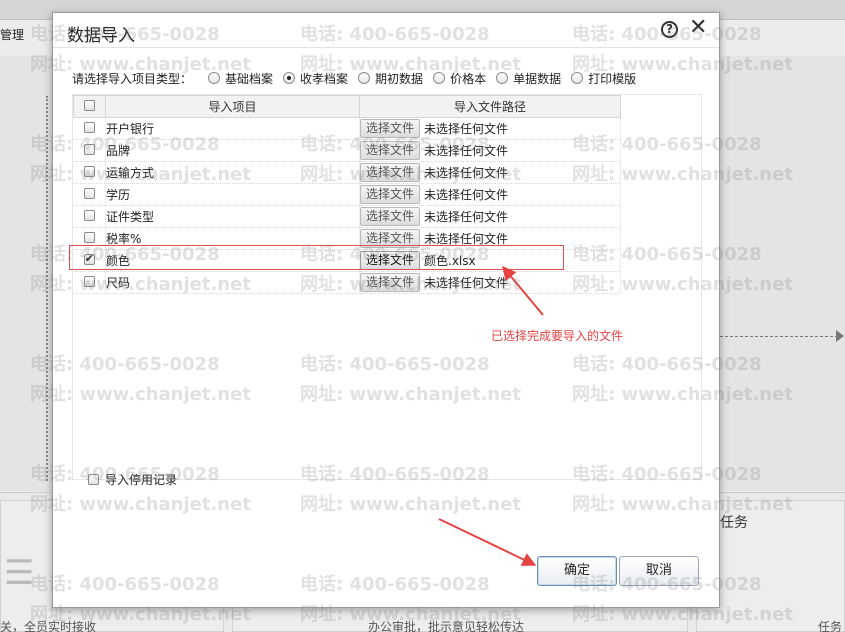  What do you see at coordinates (577, 571) in the screenshot?
I see `confirm-button: 确定` at bounding box center [577, 571].